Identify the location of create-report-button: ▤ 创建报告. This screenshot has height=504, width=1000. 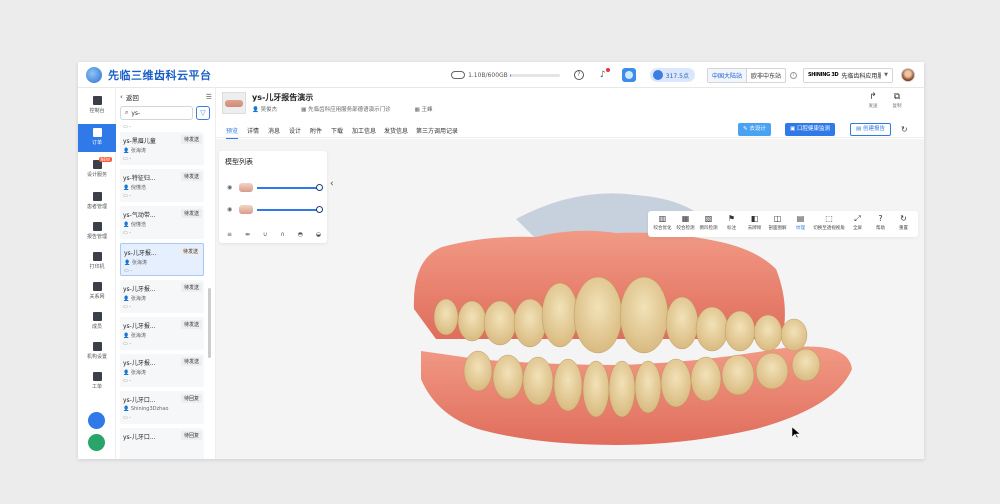
(870, 129).